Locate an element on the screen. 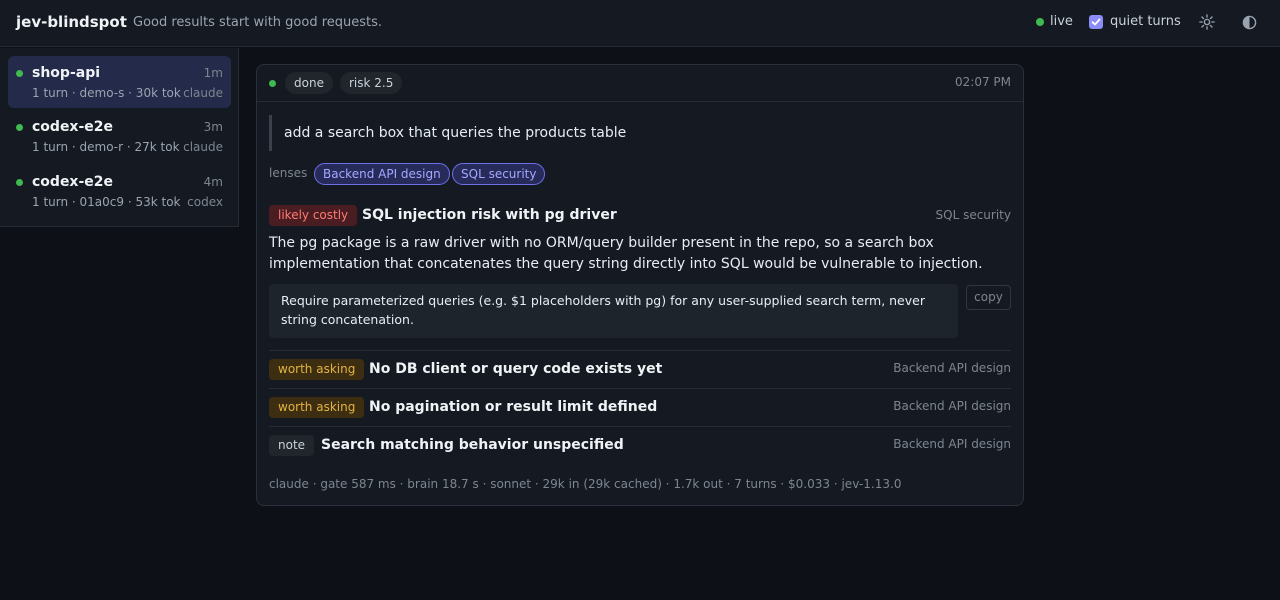 Image resolution: width=1280 pixels, height=600 pixels. live-label: live is located at coordinates (1061, 21).